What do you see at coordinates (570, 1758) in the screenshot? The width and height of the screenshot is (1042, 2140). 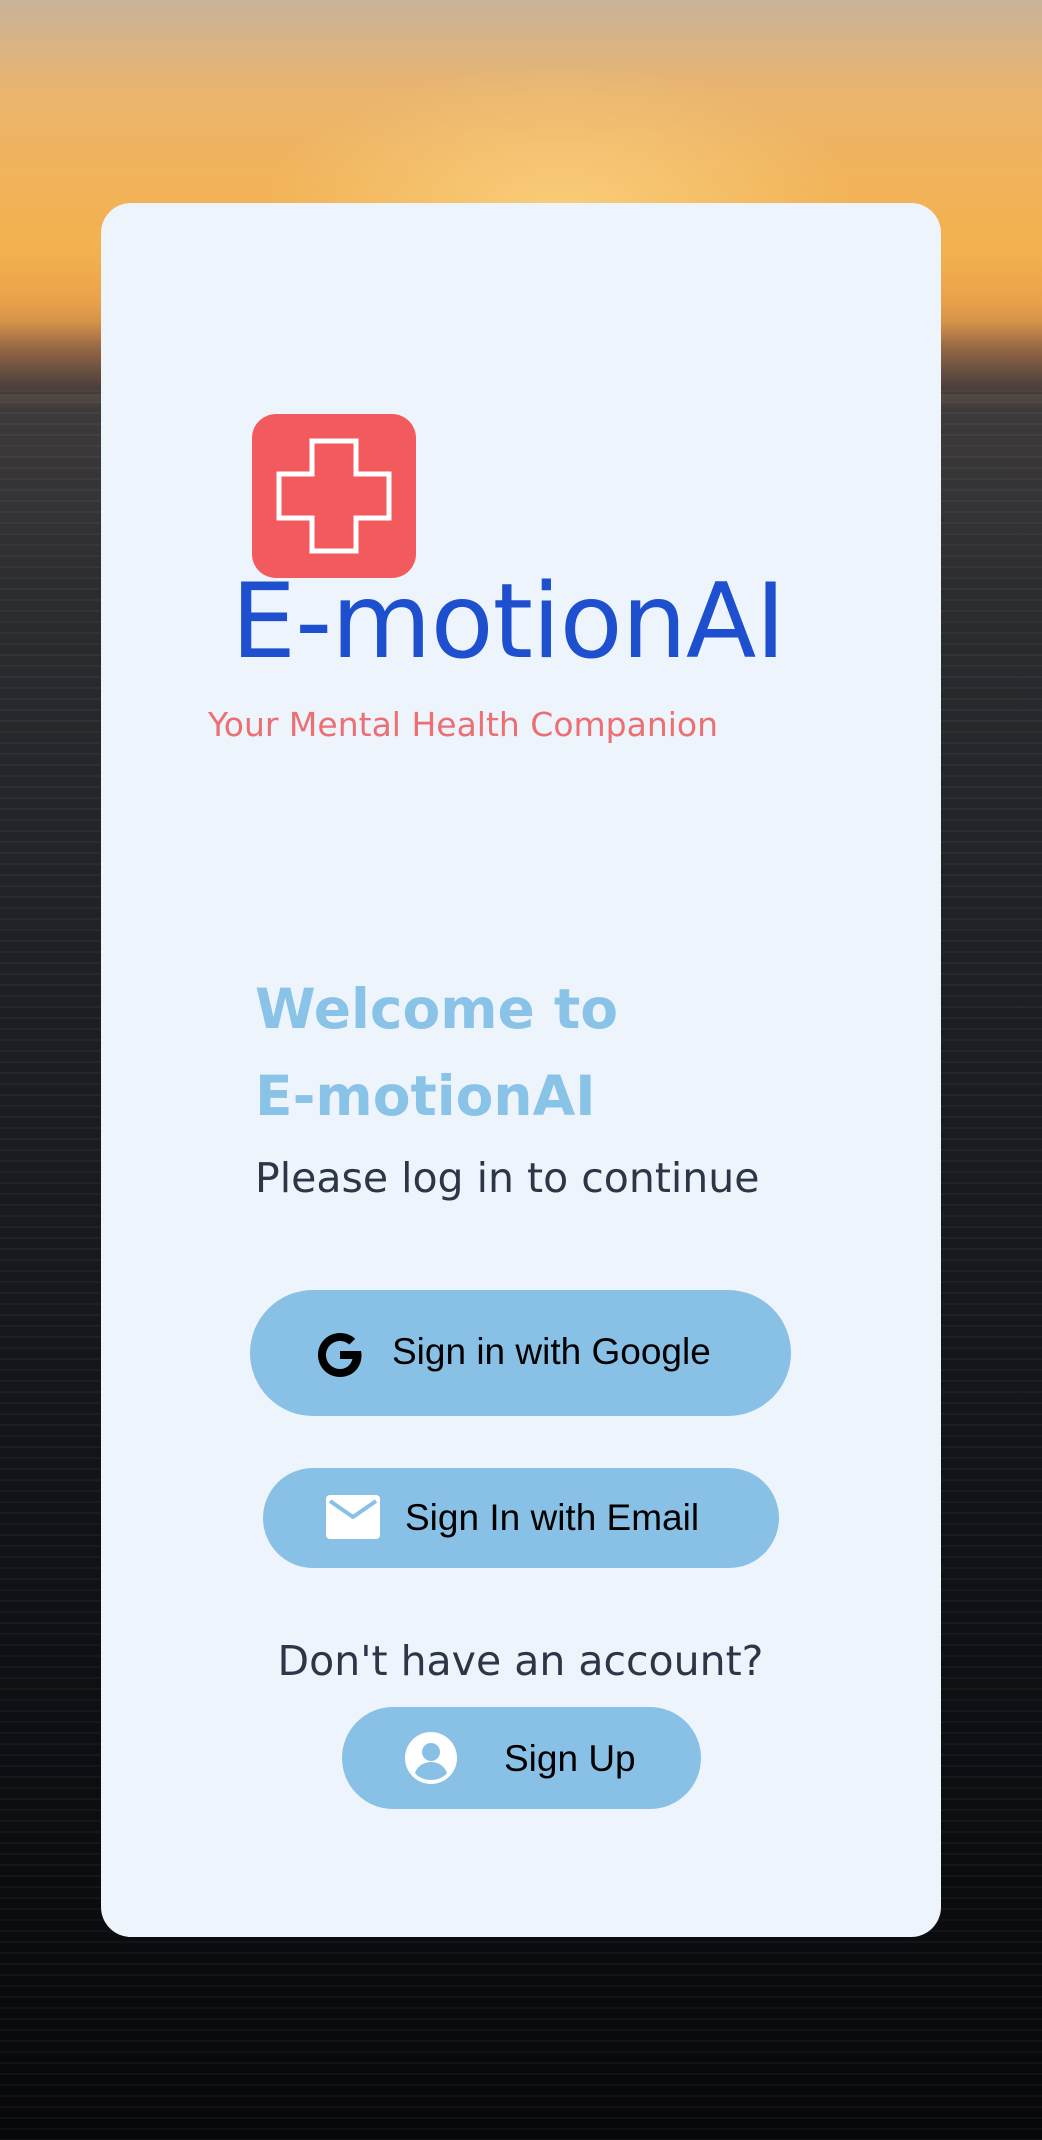 I see `sign-up-label: Sign Up` at bounding box center [570, 1758].